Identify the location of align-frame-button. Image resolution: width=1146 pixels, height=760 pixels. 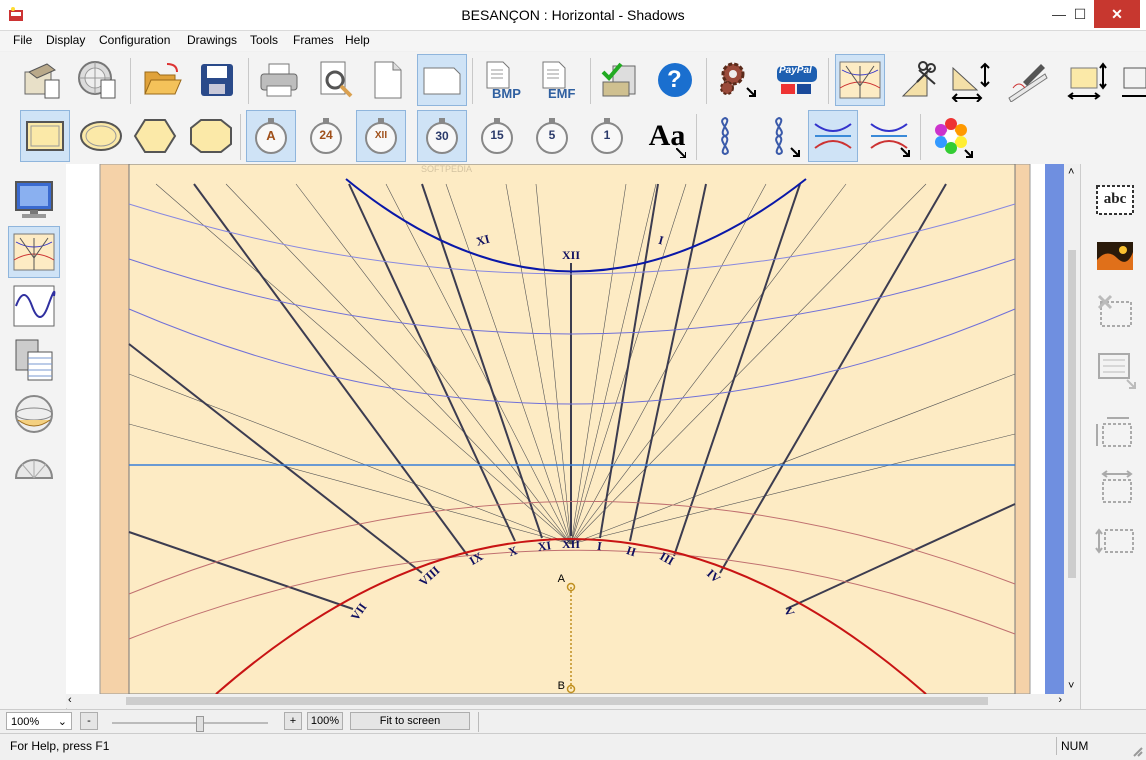
(1115, 542).